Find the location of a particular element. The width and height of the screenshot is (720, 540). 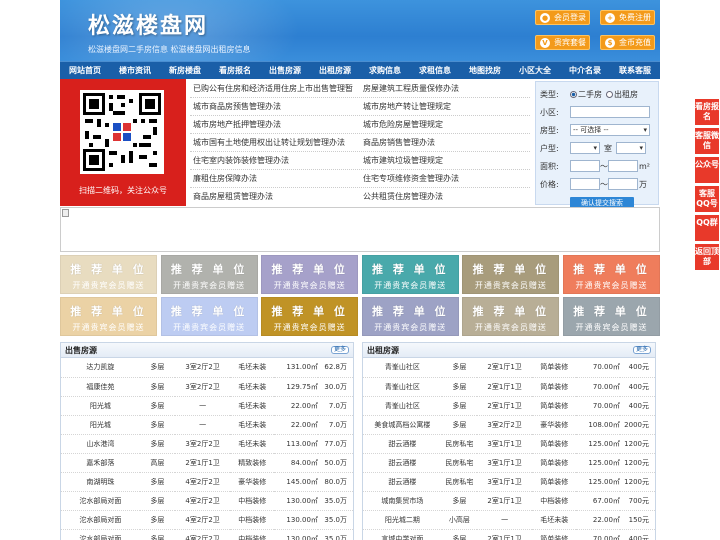

room-select: ▾ is located at coordinates (585, 148).